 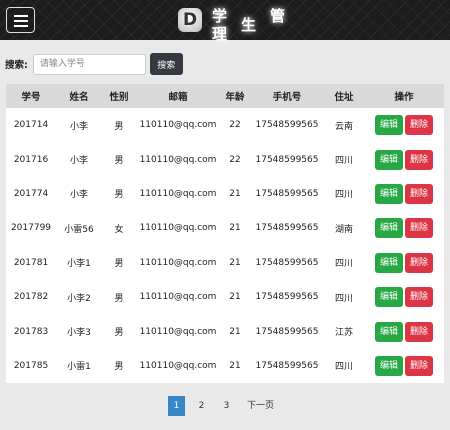 What do you see at coordinates (166, 64) in the screenshot?
I see `search-button: 搜索` at bounding box center [166, 64].